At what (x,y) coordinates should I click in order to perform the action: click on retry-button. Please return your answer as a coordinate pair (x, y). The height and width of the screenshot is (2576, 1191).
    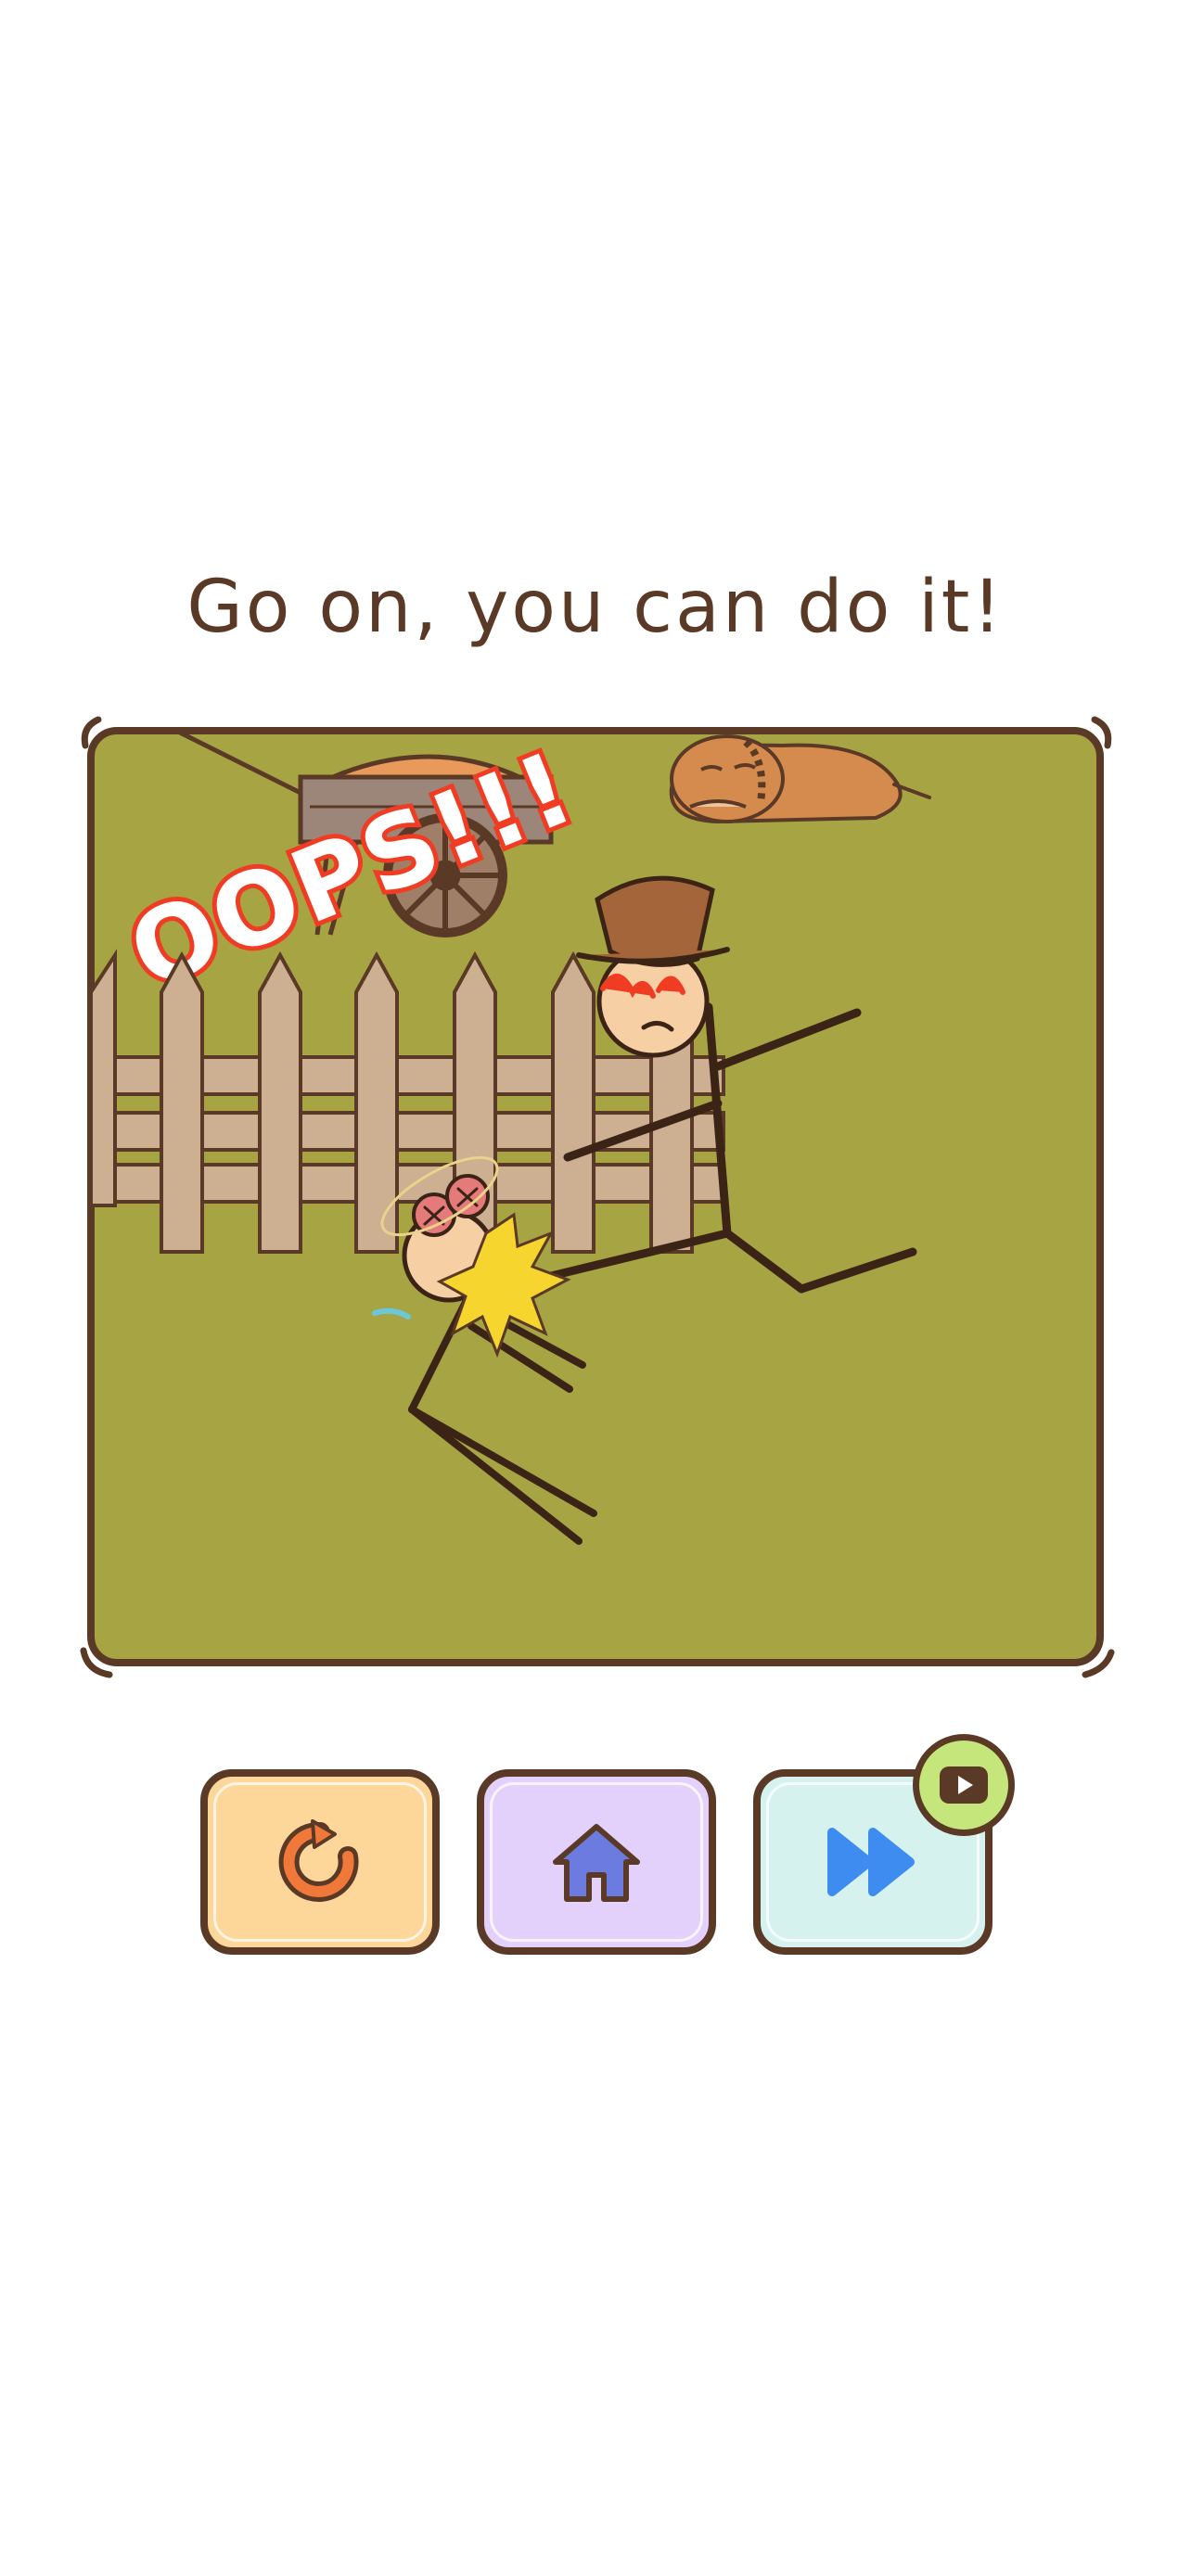
    Looking at the image, I should click on (320, 1862).